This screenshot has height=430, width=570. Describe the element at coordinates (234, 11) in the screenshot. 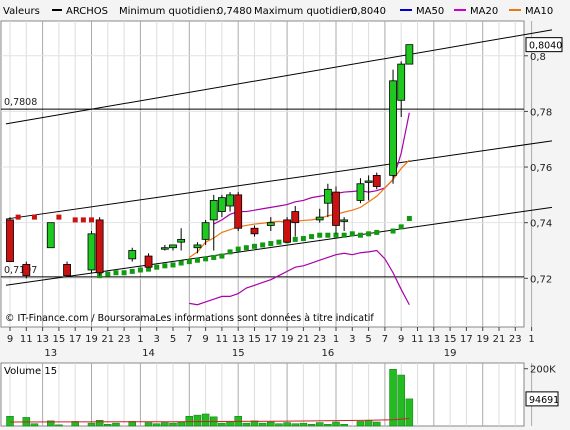

I see `min-value: 0,7480` at that location.